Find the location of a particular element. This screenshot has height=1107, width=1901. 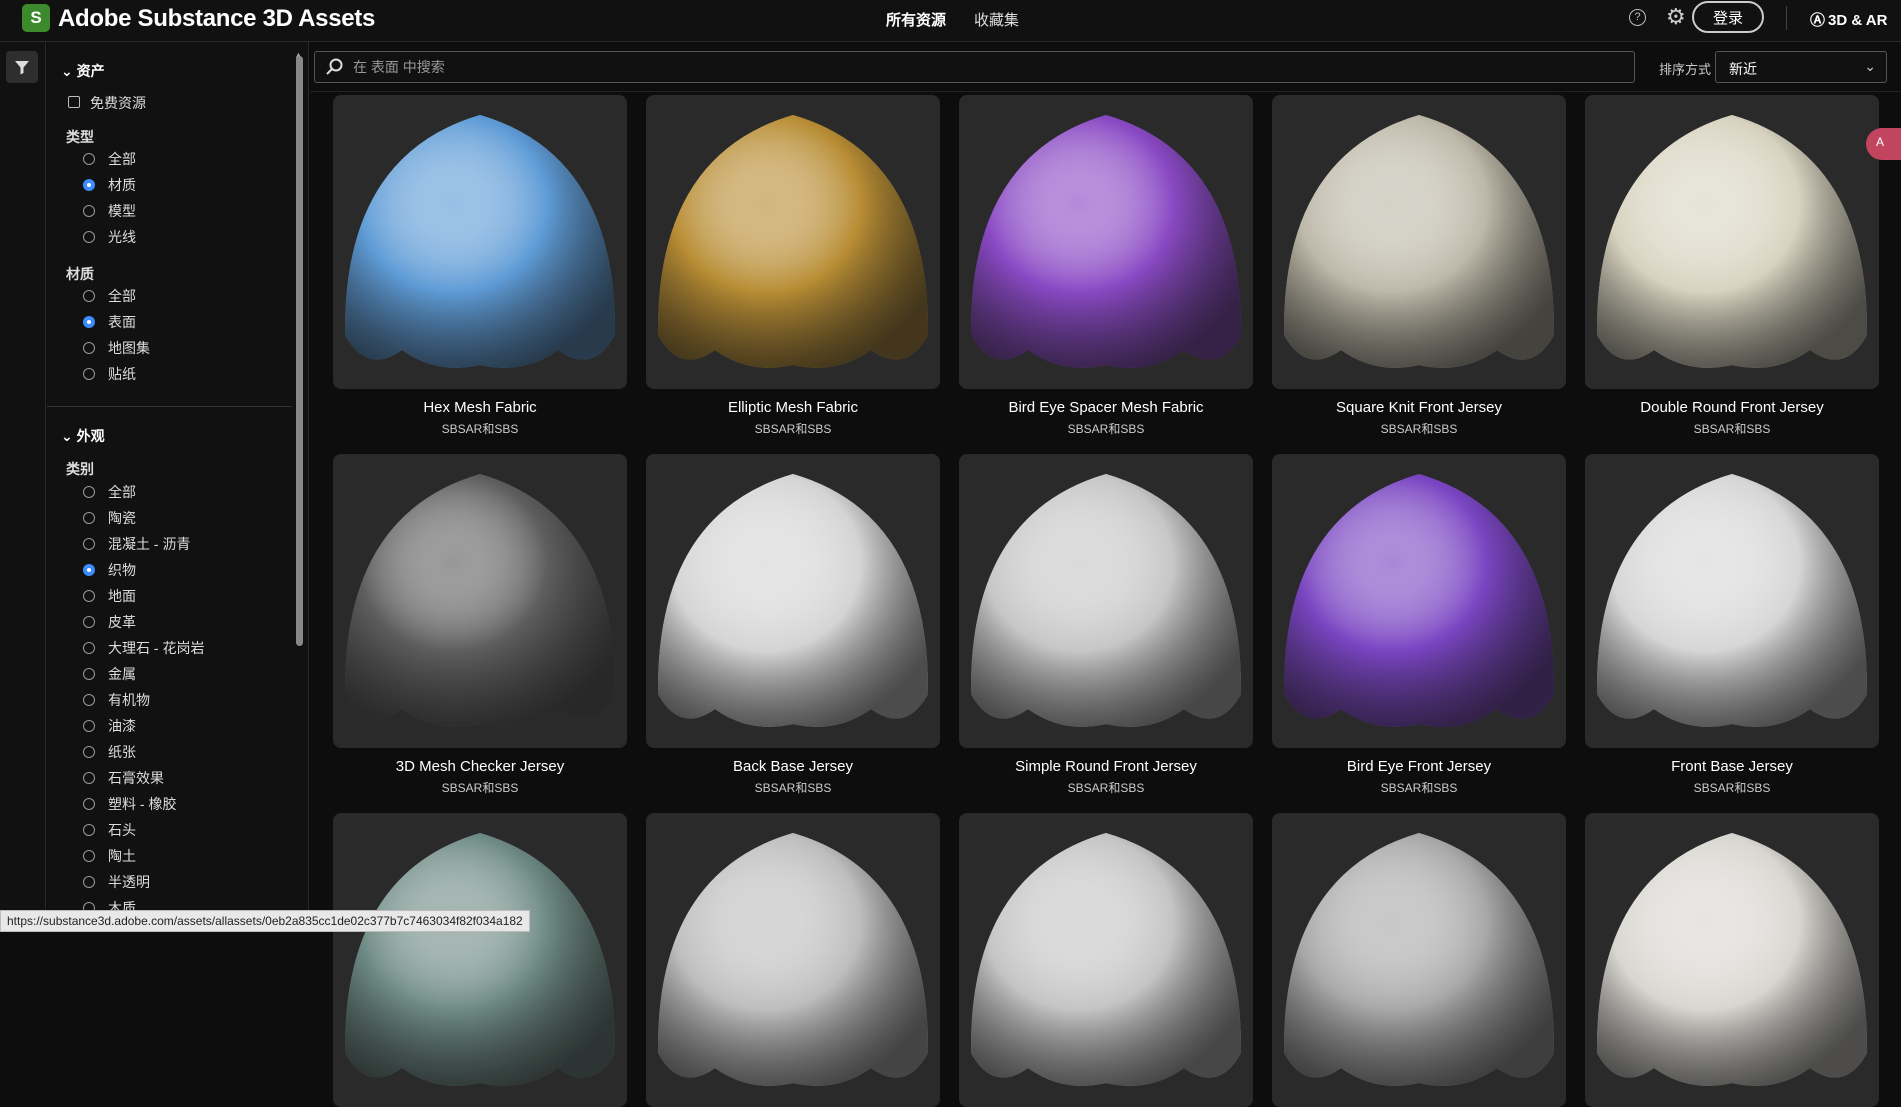

type-option: 全部 is located at coordinates (109, 159).